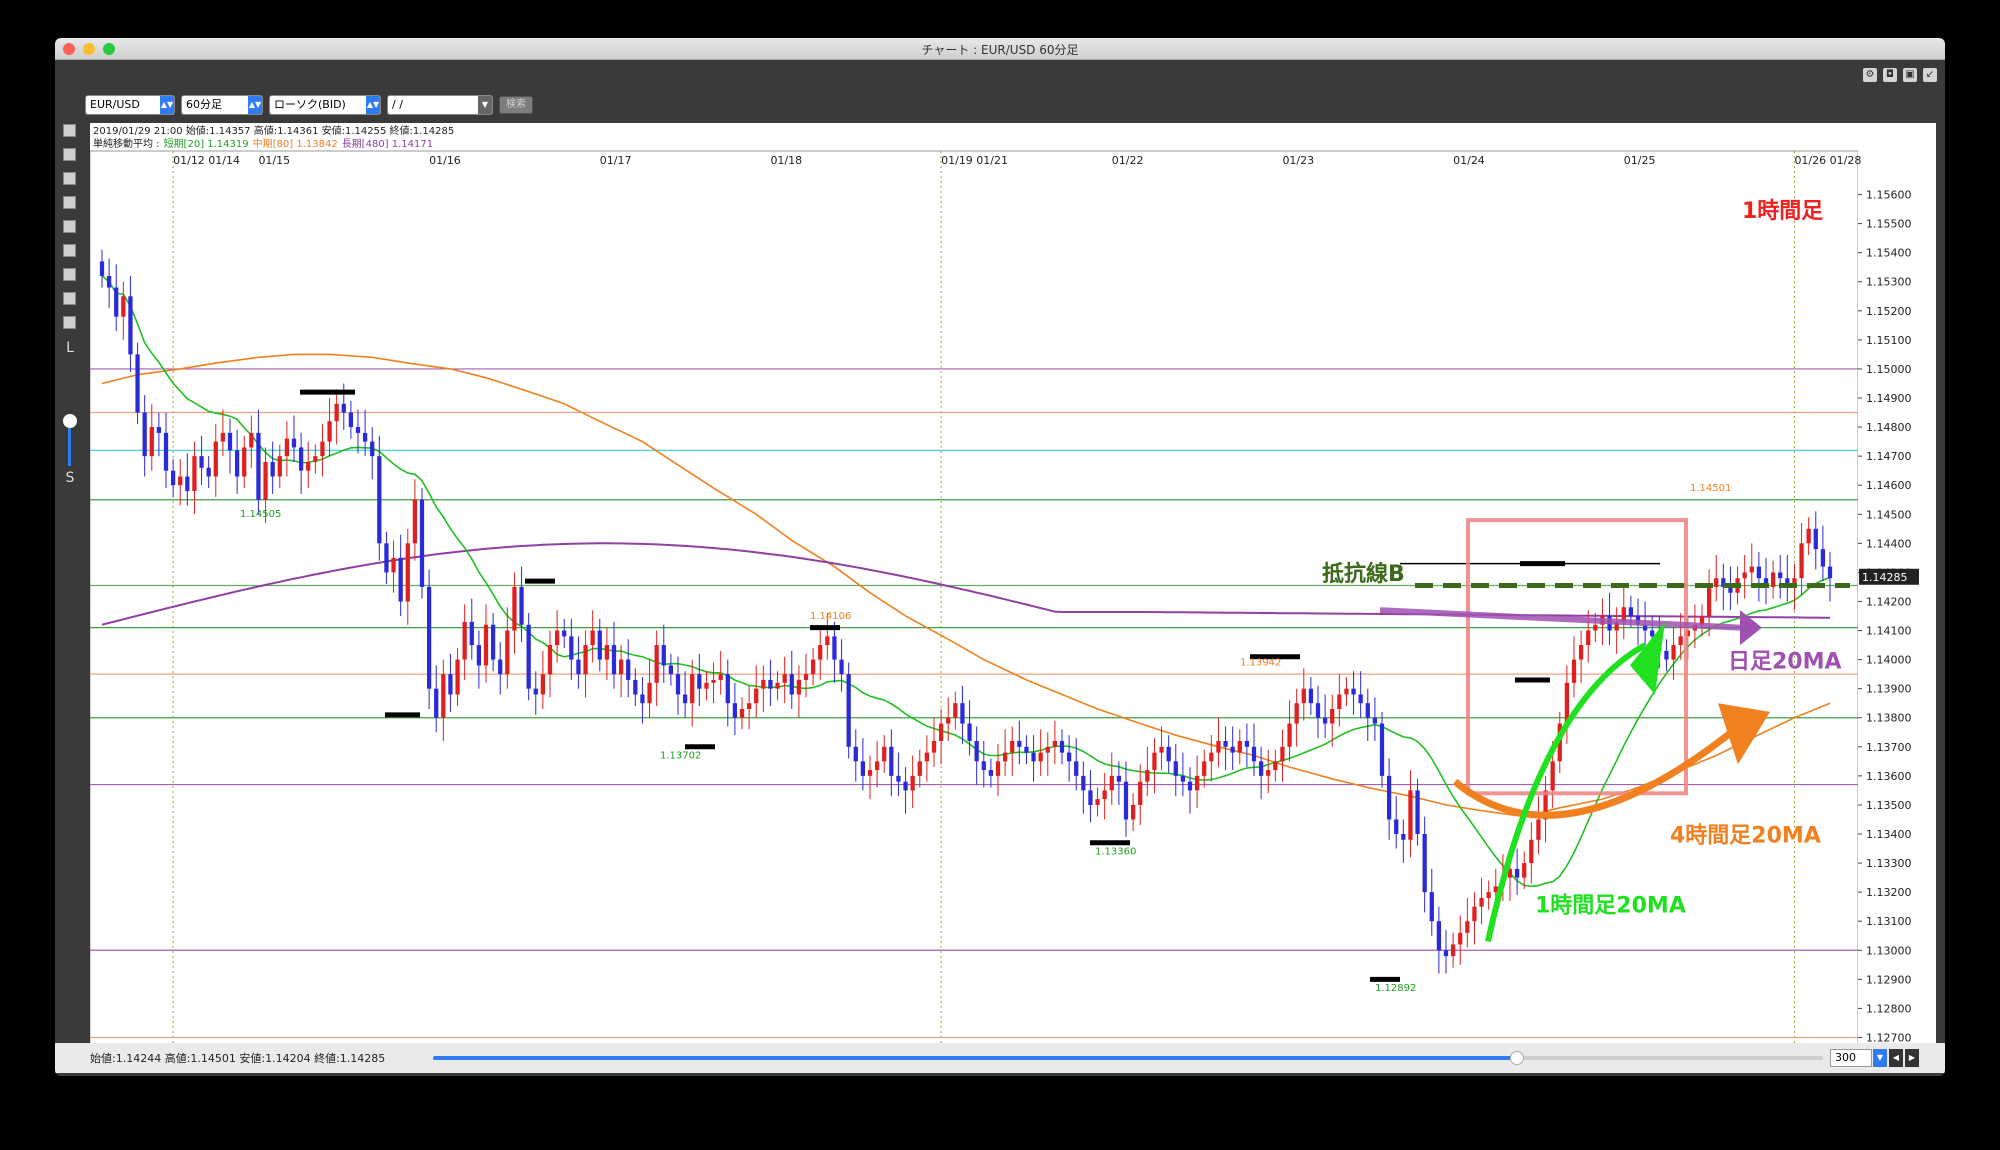  Describe the element at coordinates (1930, 75) in the screenshot. I see `pin-icon: ↙` at that location.